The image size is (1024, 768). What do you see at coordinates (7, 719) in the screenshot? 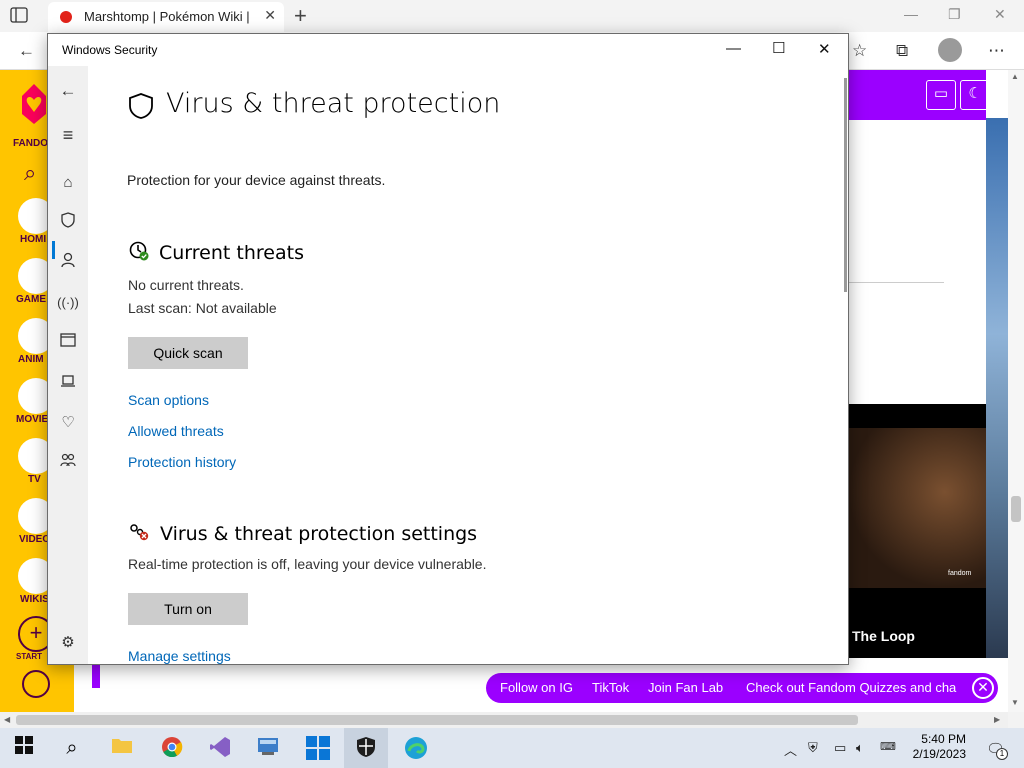
I see `scroll-left-arrow-icon: ◀` at bounding box center [7, 719].